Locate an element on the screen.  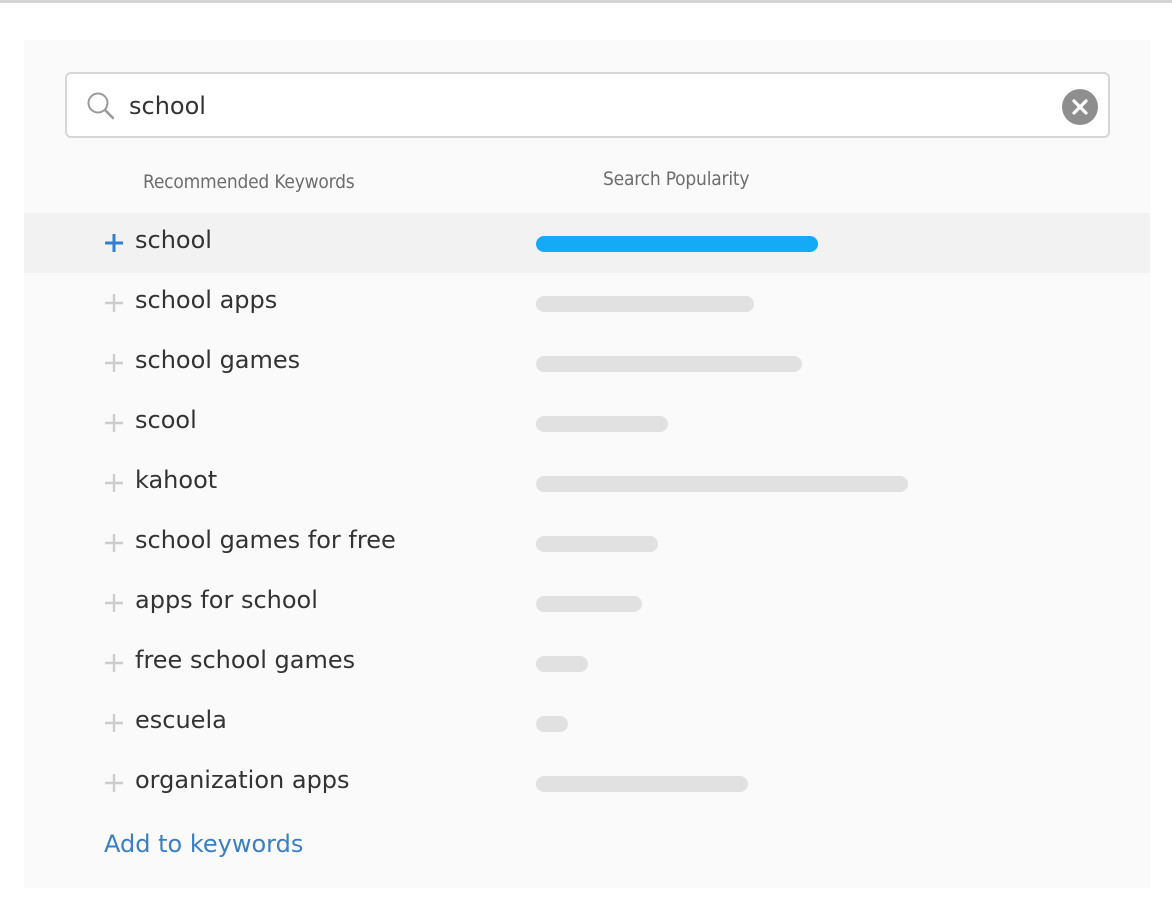
close-icon is located at coordinates (1080, 107).